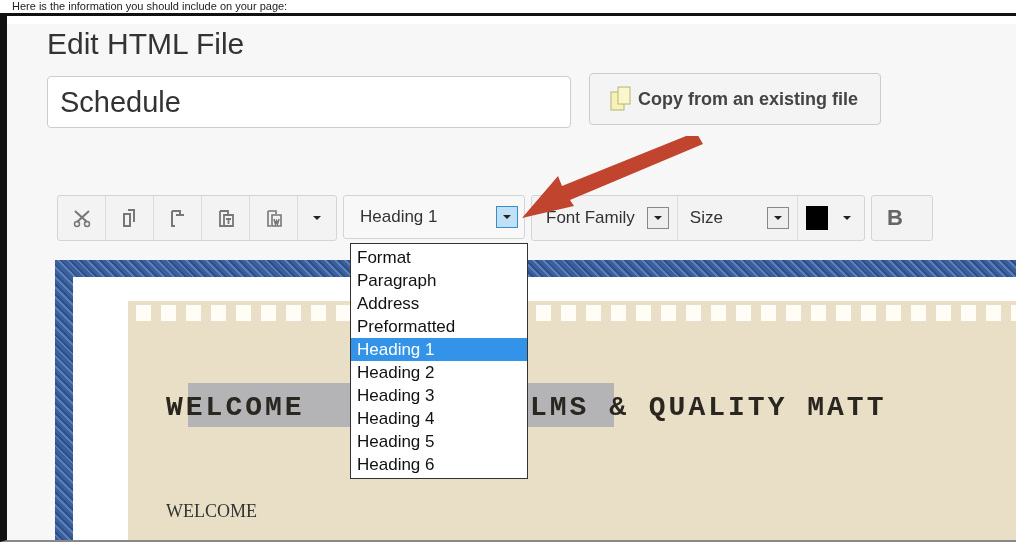 This screenshot has height=542, width=1016. Describe the element at coordinates (439, 326) in the screenshot. I see `menu-item: Preformatted` at that location.